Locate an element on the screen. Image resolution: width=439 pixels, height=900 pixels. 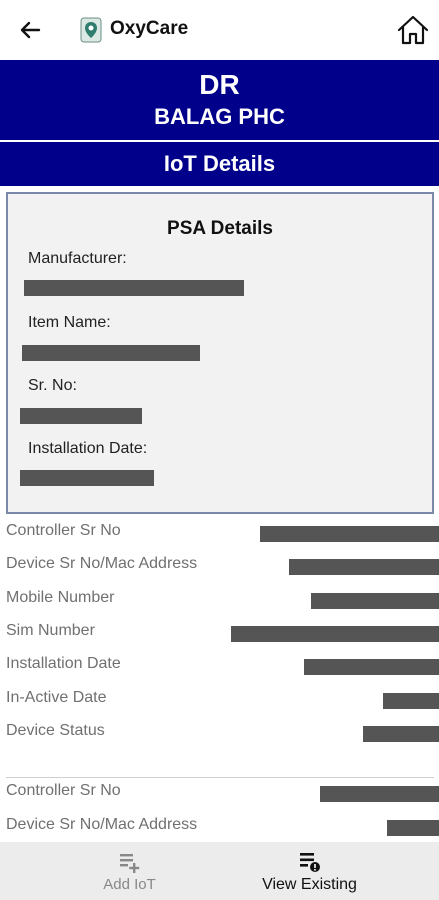
sim-number-label: Sim Number is located at coordinates (50, 630).